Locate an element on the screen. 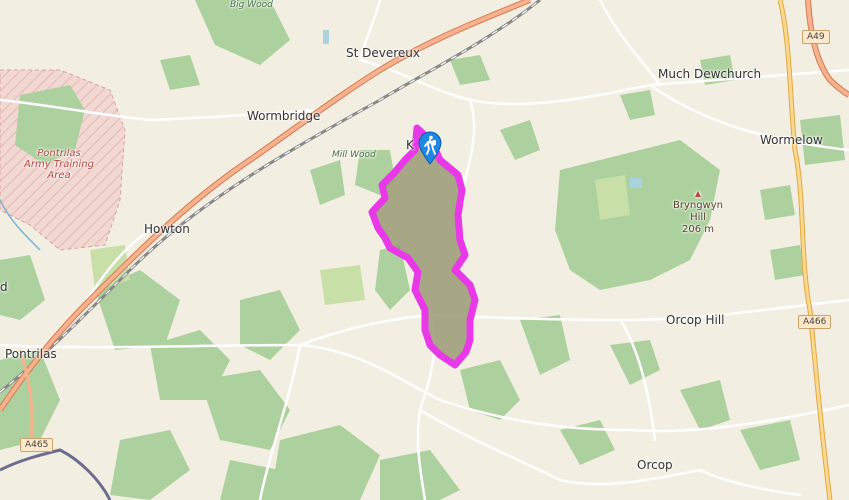 Image resolution: width=849 pixels, height=500 pixels. place-label-st-devereux: St Devereux is located at coordinates (383, 53).